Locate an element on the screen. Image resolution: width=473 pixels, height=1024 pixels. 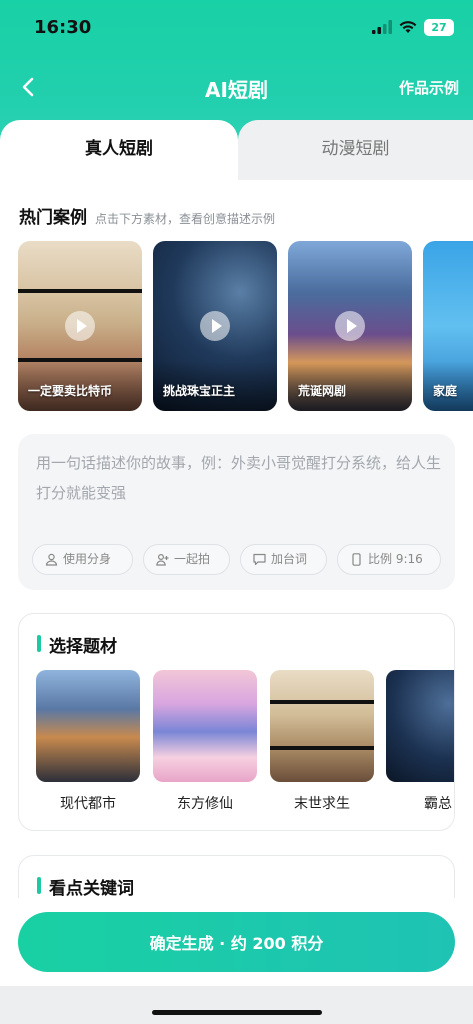
use-avatar-chip: 使用分身 is located at coordinates (82, 559).